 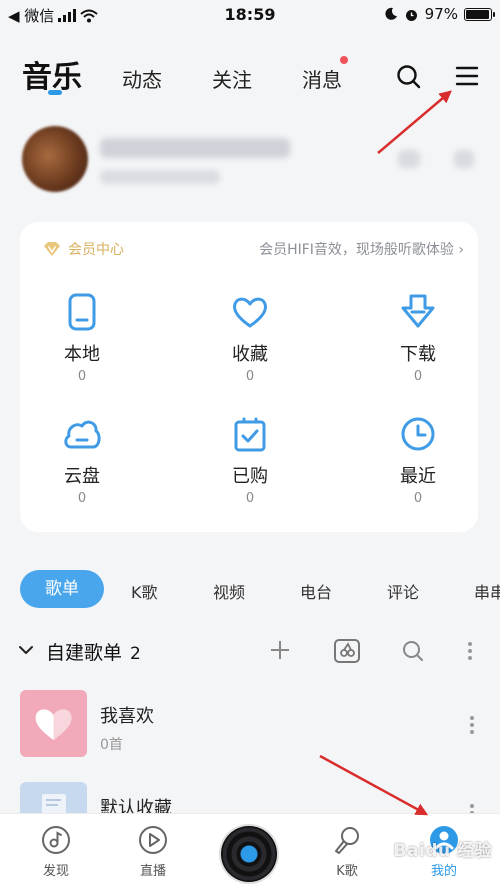 What do you see at coordinates (82, 498) in the screenshot?
I see `cloud-count: 0` at bounding box center [82, 498].